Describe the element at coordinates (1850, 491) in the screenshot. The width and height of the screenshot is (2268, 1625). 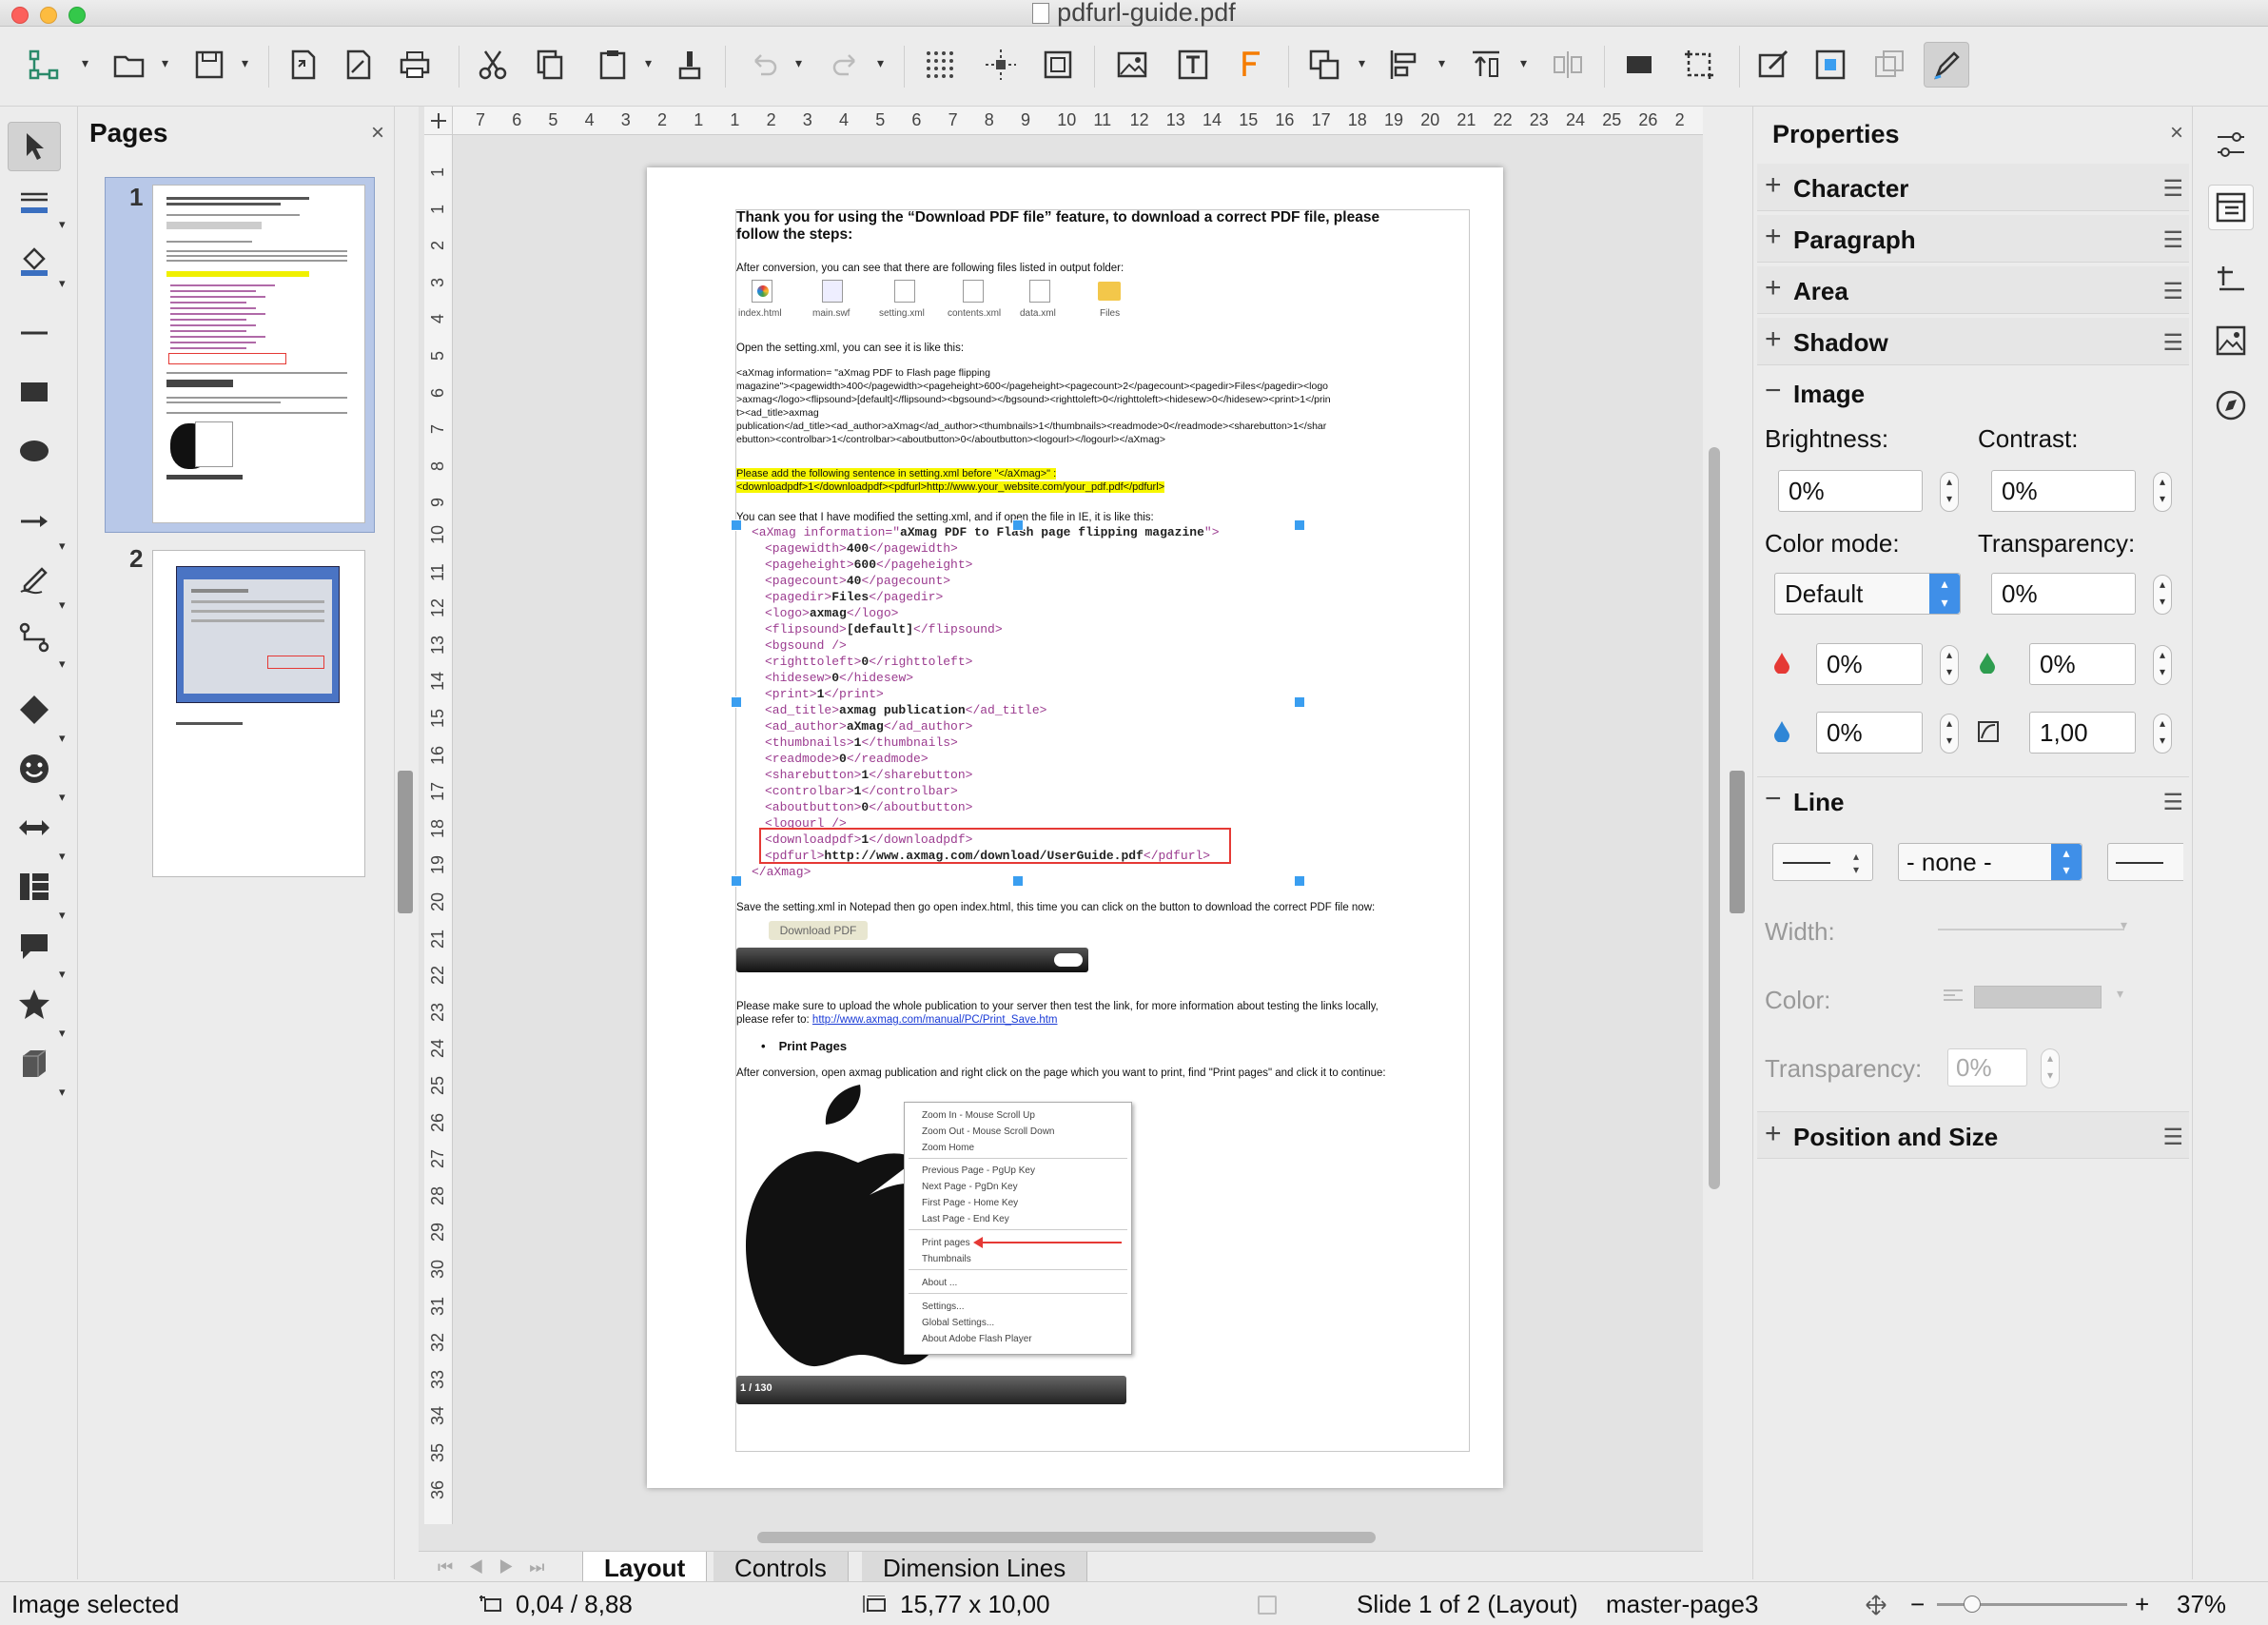
I see `brightness-input: 0%` at that location.